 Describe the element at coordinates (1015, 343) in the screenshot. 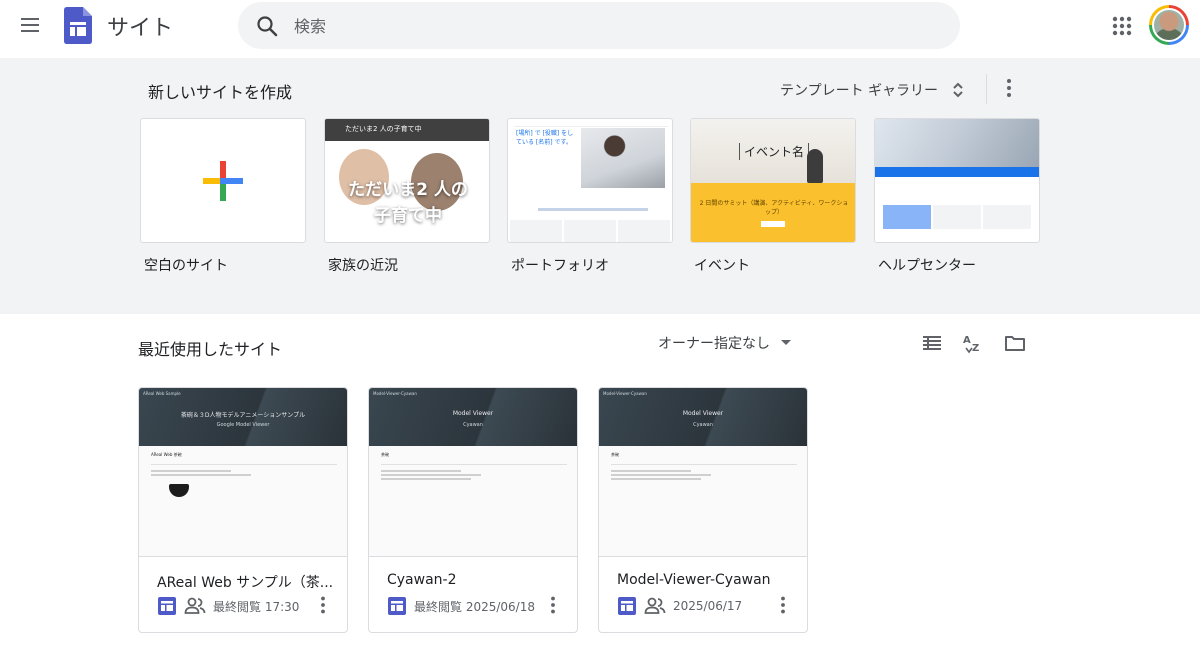

I see `folder-icon` at that location.